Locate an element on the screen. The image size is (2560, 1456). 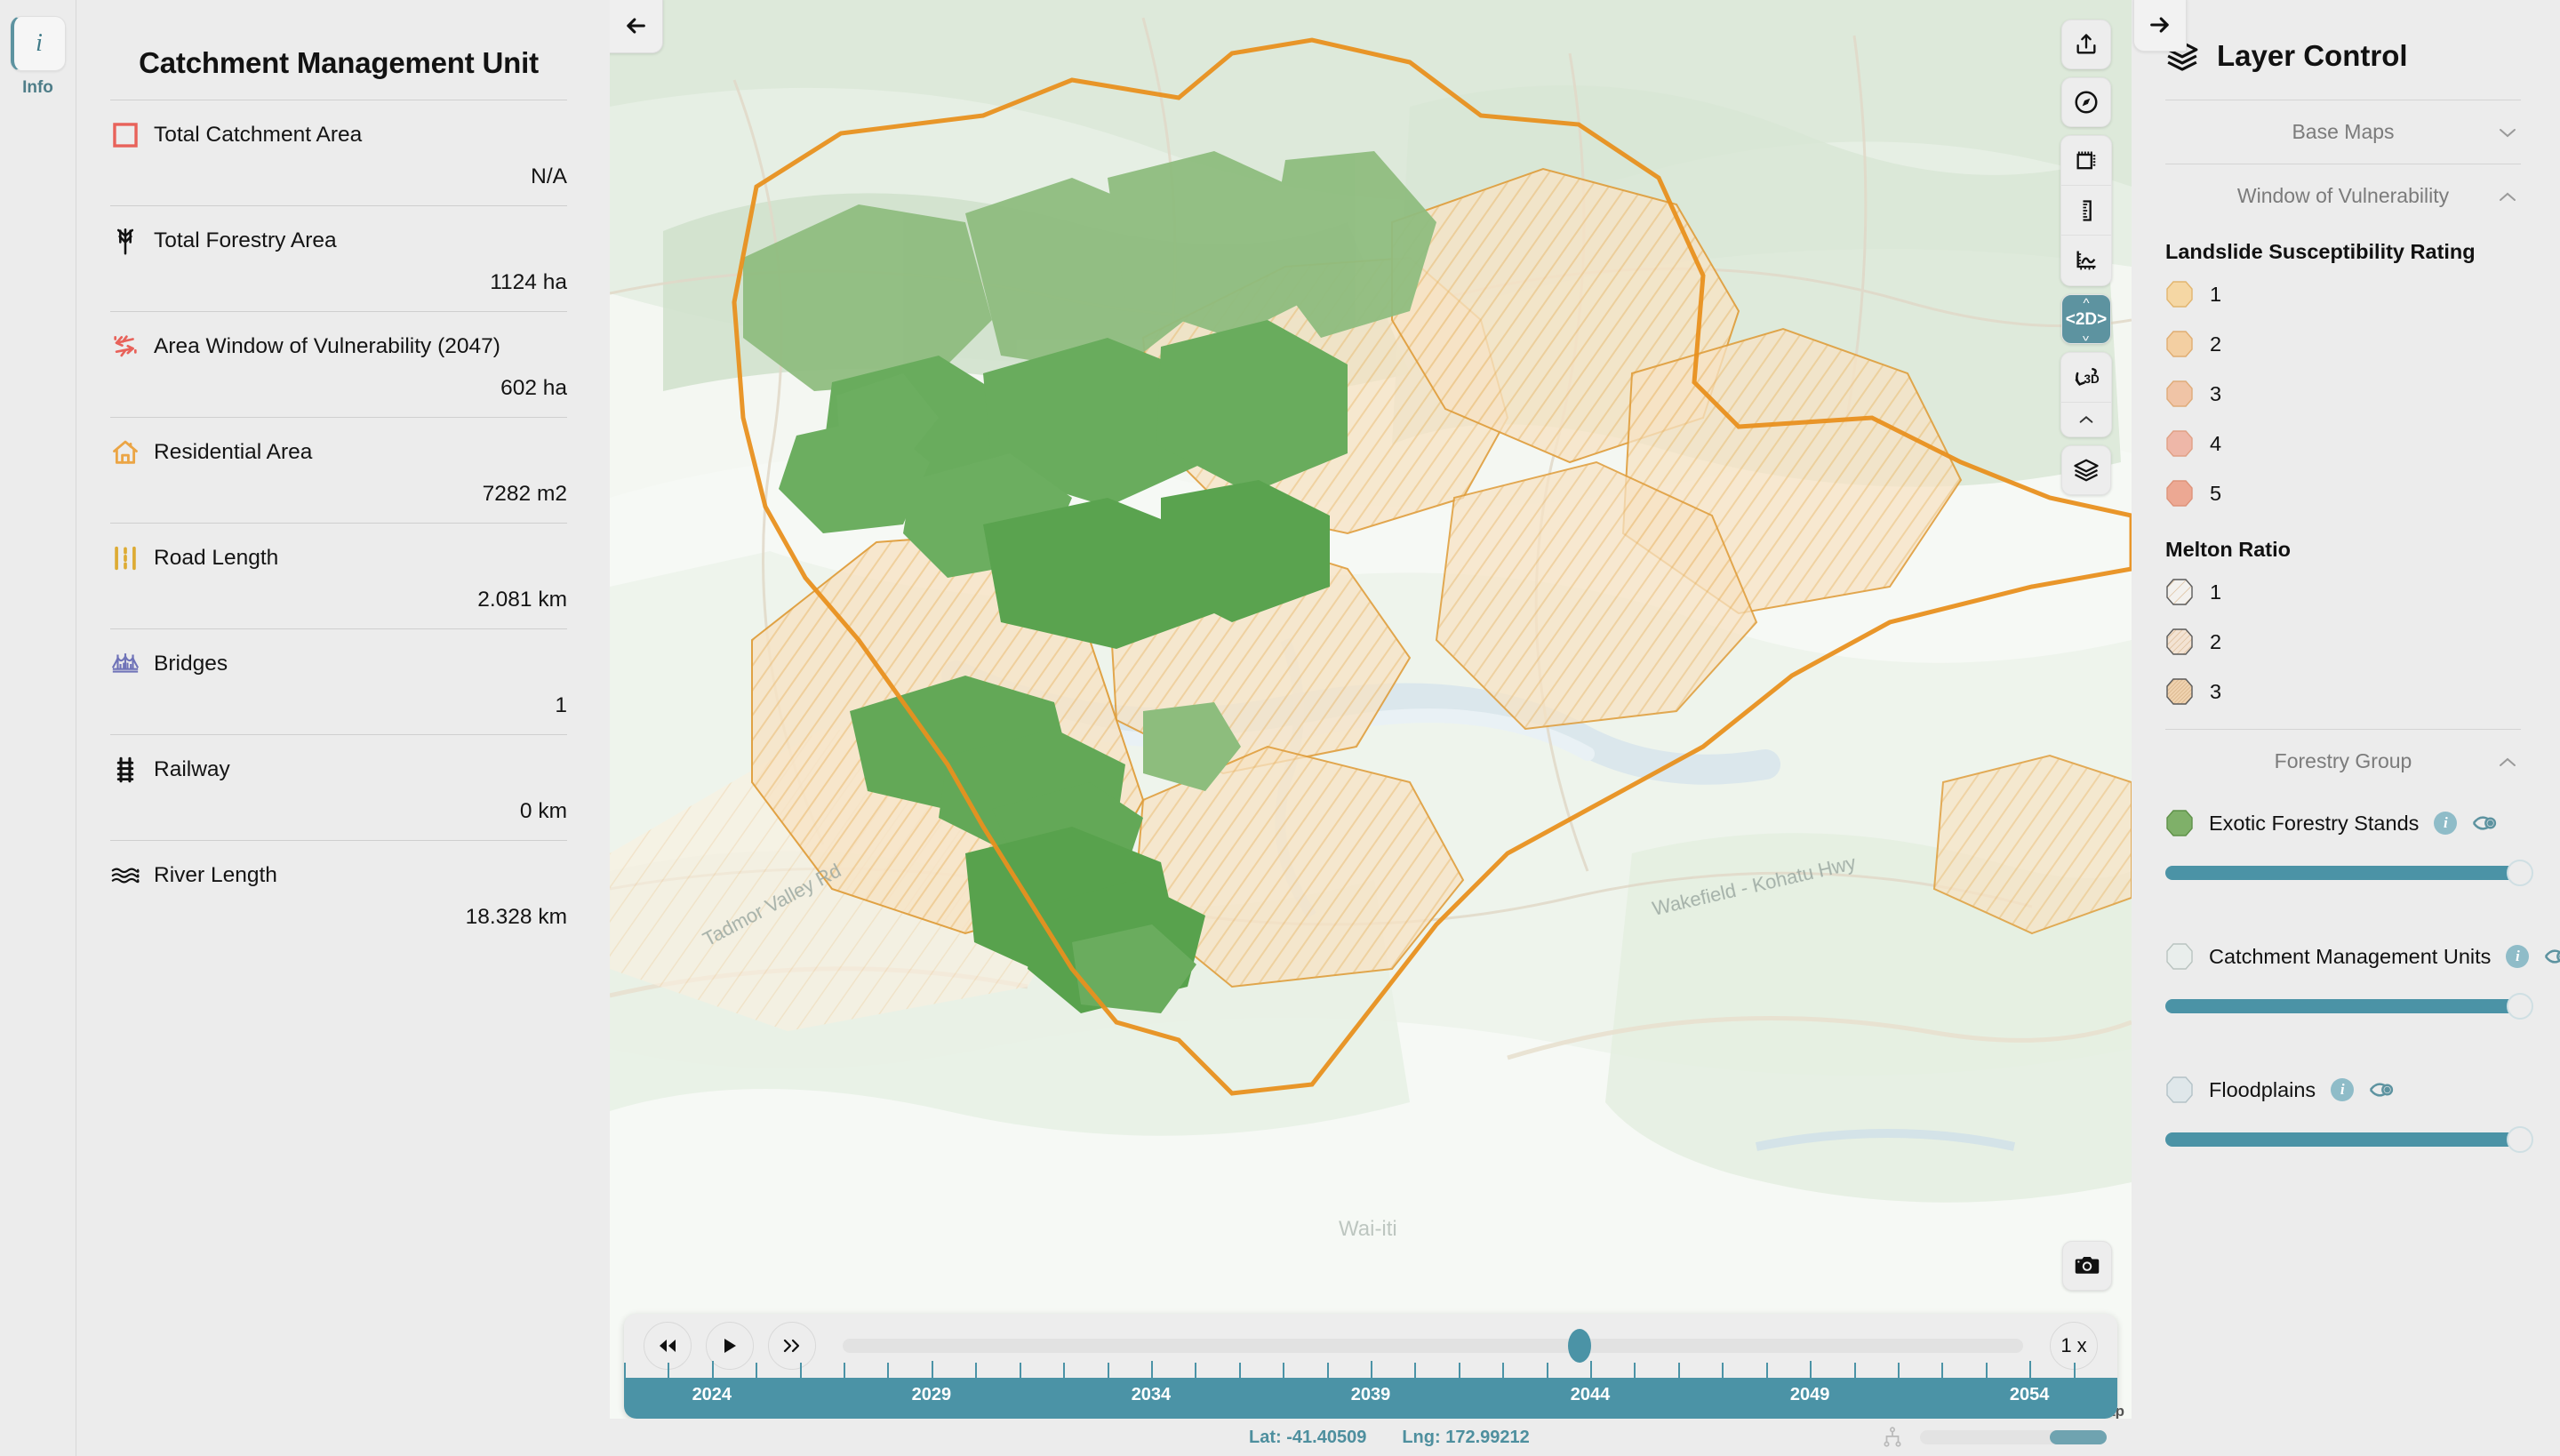
section-window-of-vulnerability: Window of Vulnerability is located at coordinates (2343, 196).